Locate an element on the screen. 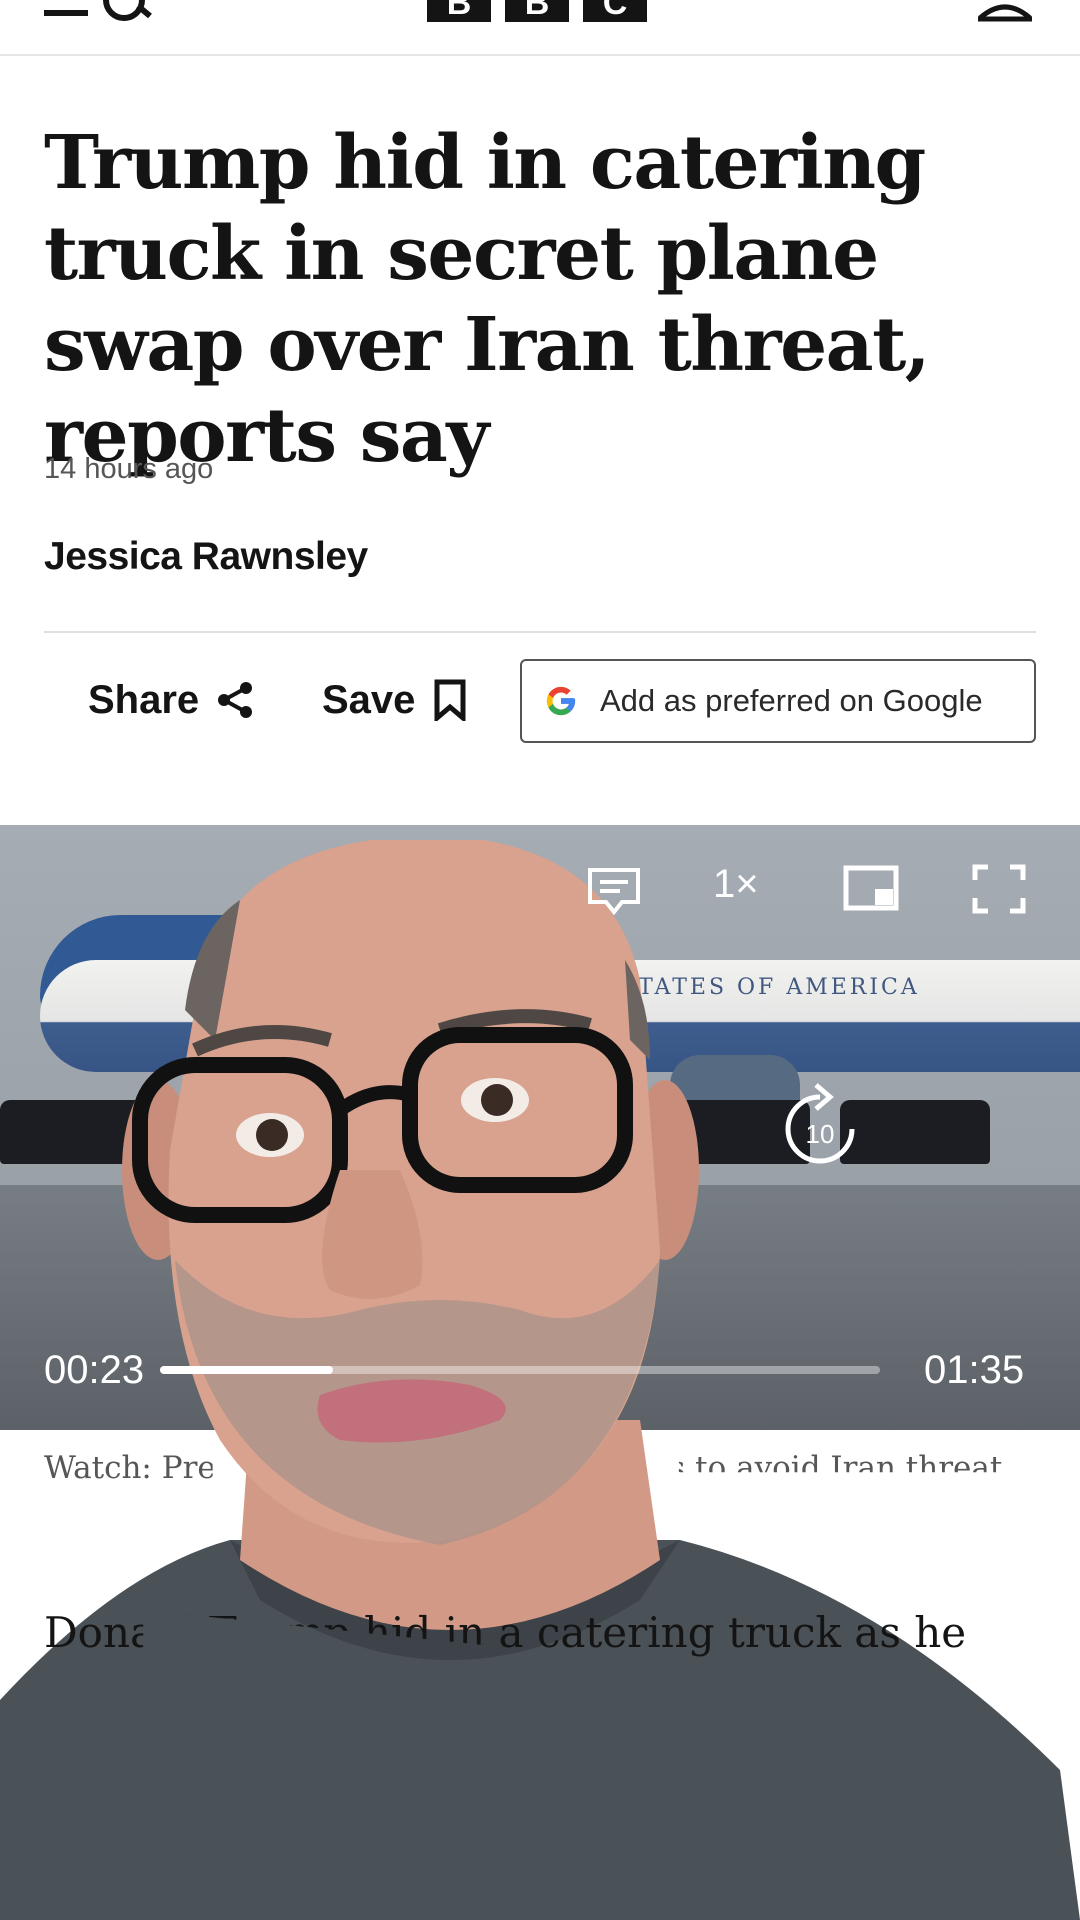 The image size is (1080, 1920). video-progress-fill is located at coordinates (246, 1370).